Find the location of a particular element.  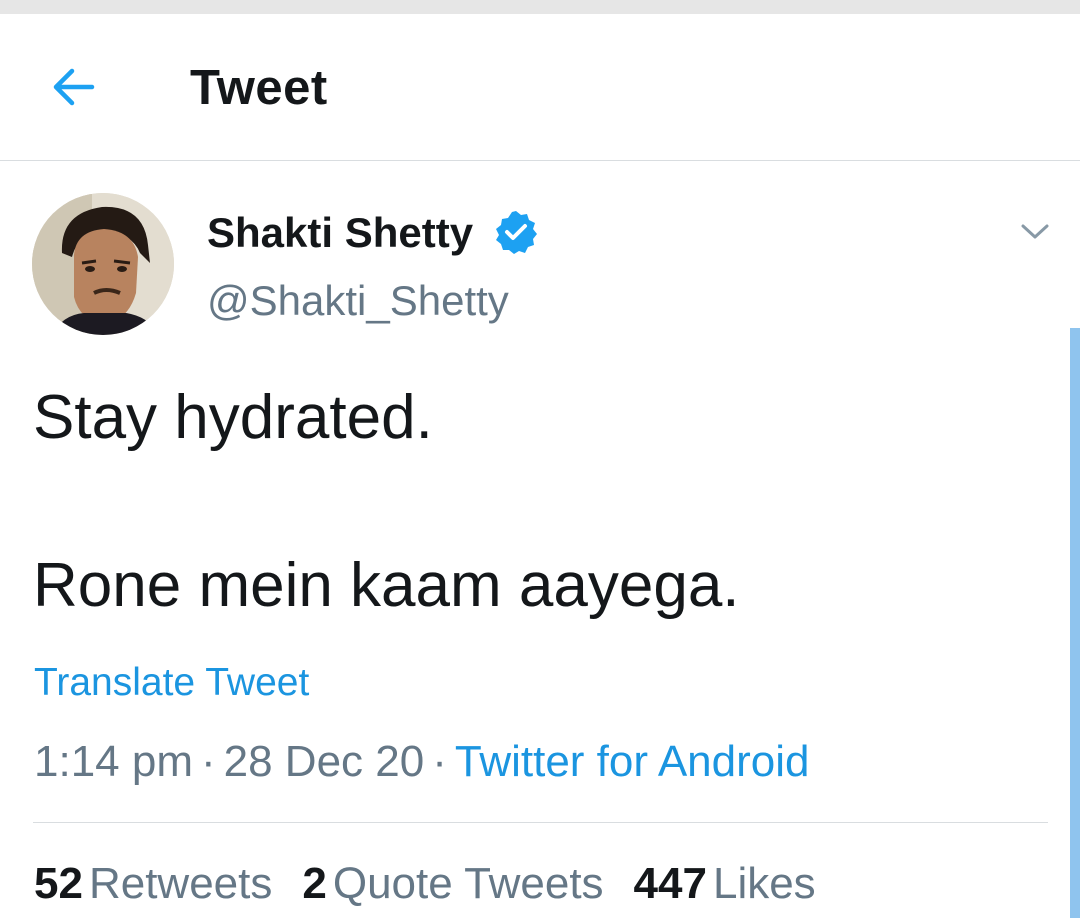

tweet-date: 28 Dec 20 is located at coordinates (324, 761).